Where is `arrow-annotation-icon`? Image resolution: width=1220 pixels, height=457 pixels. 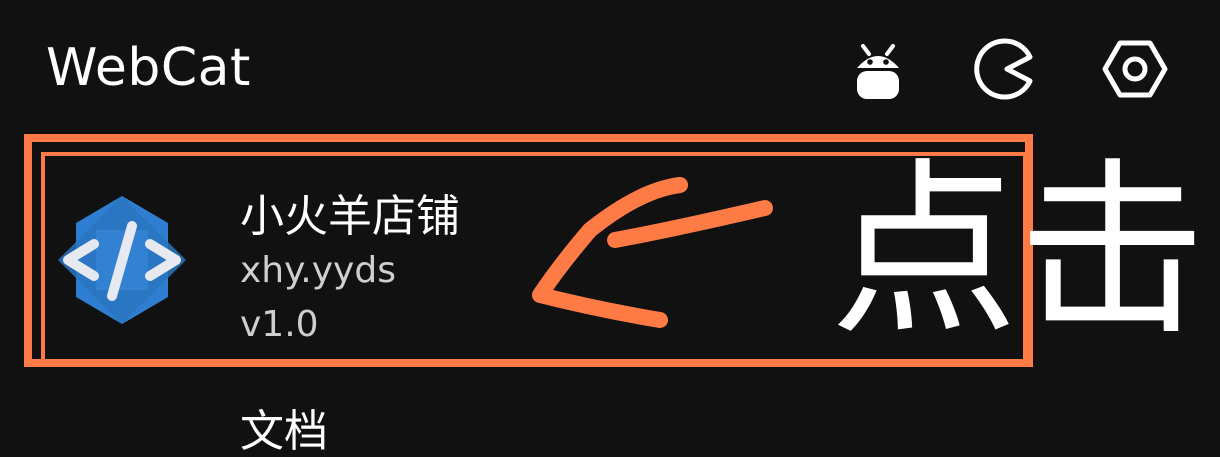
arrow-annotation-icon is located at coordinates (660, 250).